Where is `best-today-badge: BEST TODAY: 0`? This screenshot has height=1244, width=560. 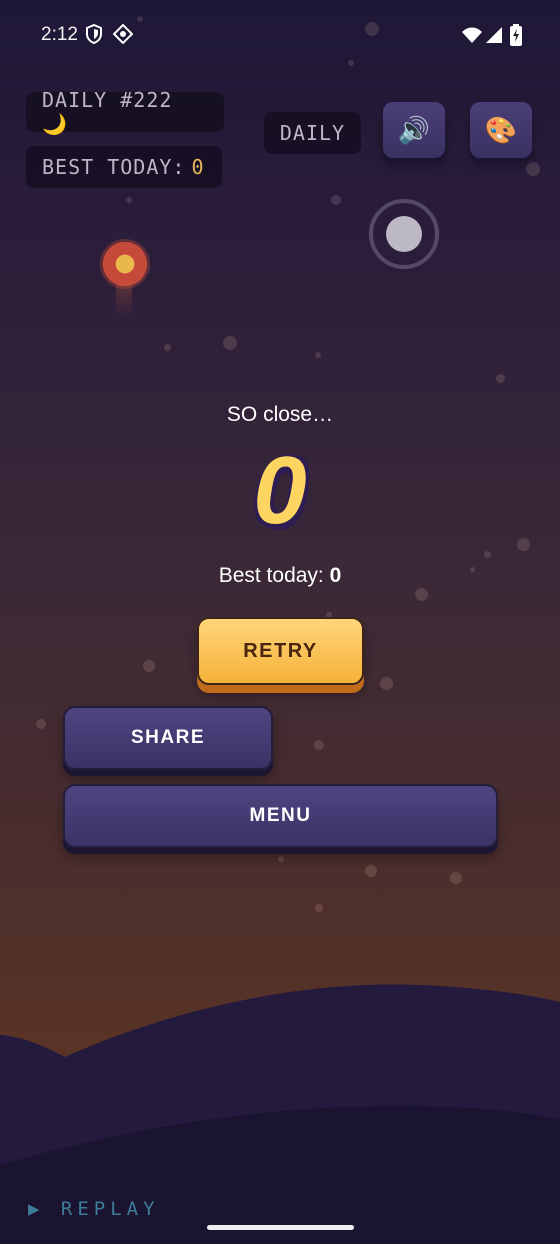
best-today-badge: BEST TODAY: 0 is located at coordinates (124, 167).